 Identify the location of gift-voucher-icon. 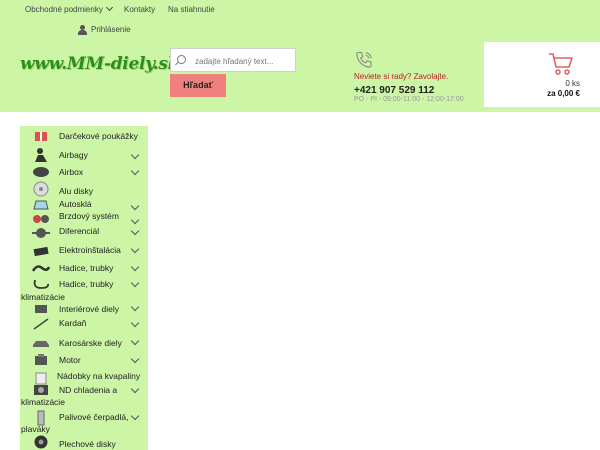
(41, 136).